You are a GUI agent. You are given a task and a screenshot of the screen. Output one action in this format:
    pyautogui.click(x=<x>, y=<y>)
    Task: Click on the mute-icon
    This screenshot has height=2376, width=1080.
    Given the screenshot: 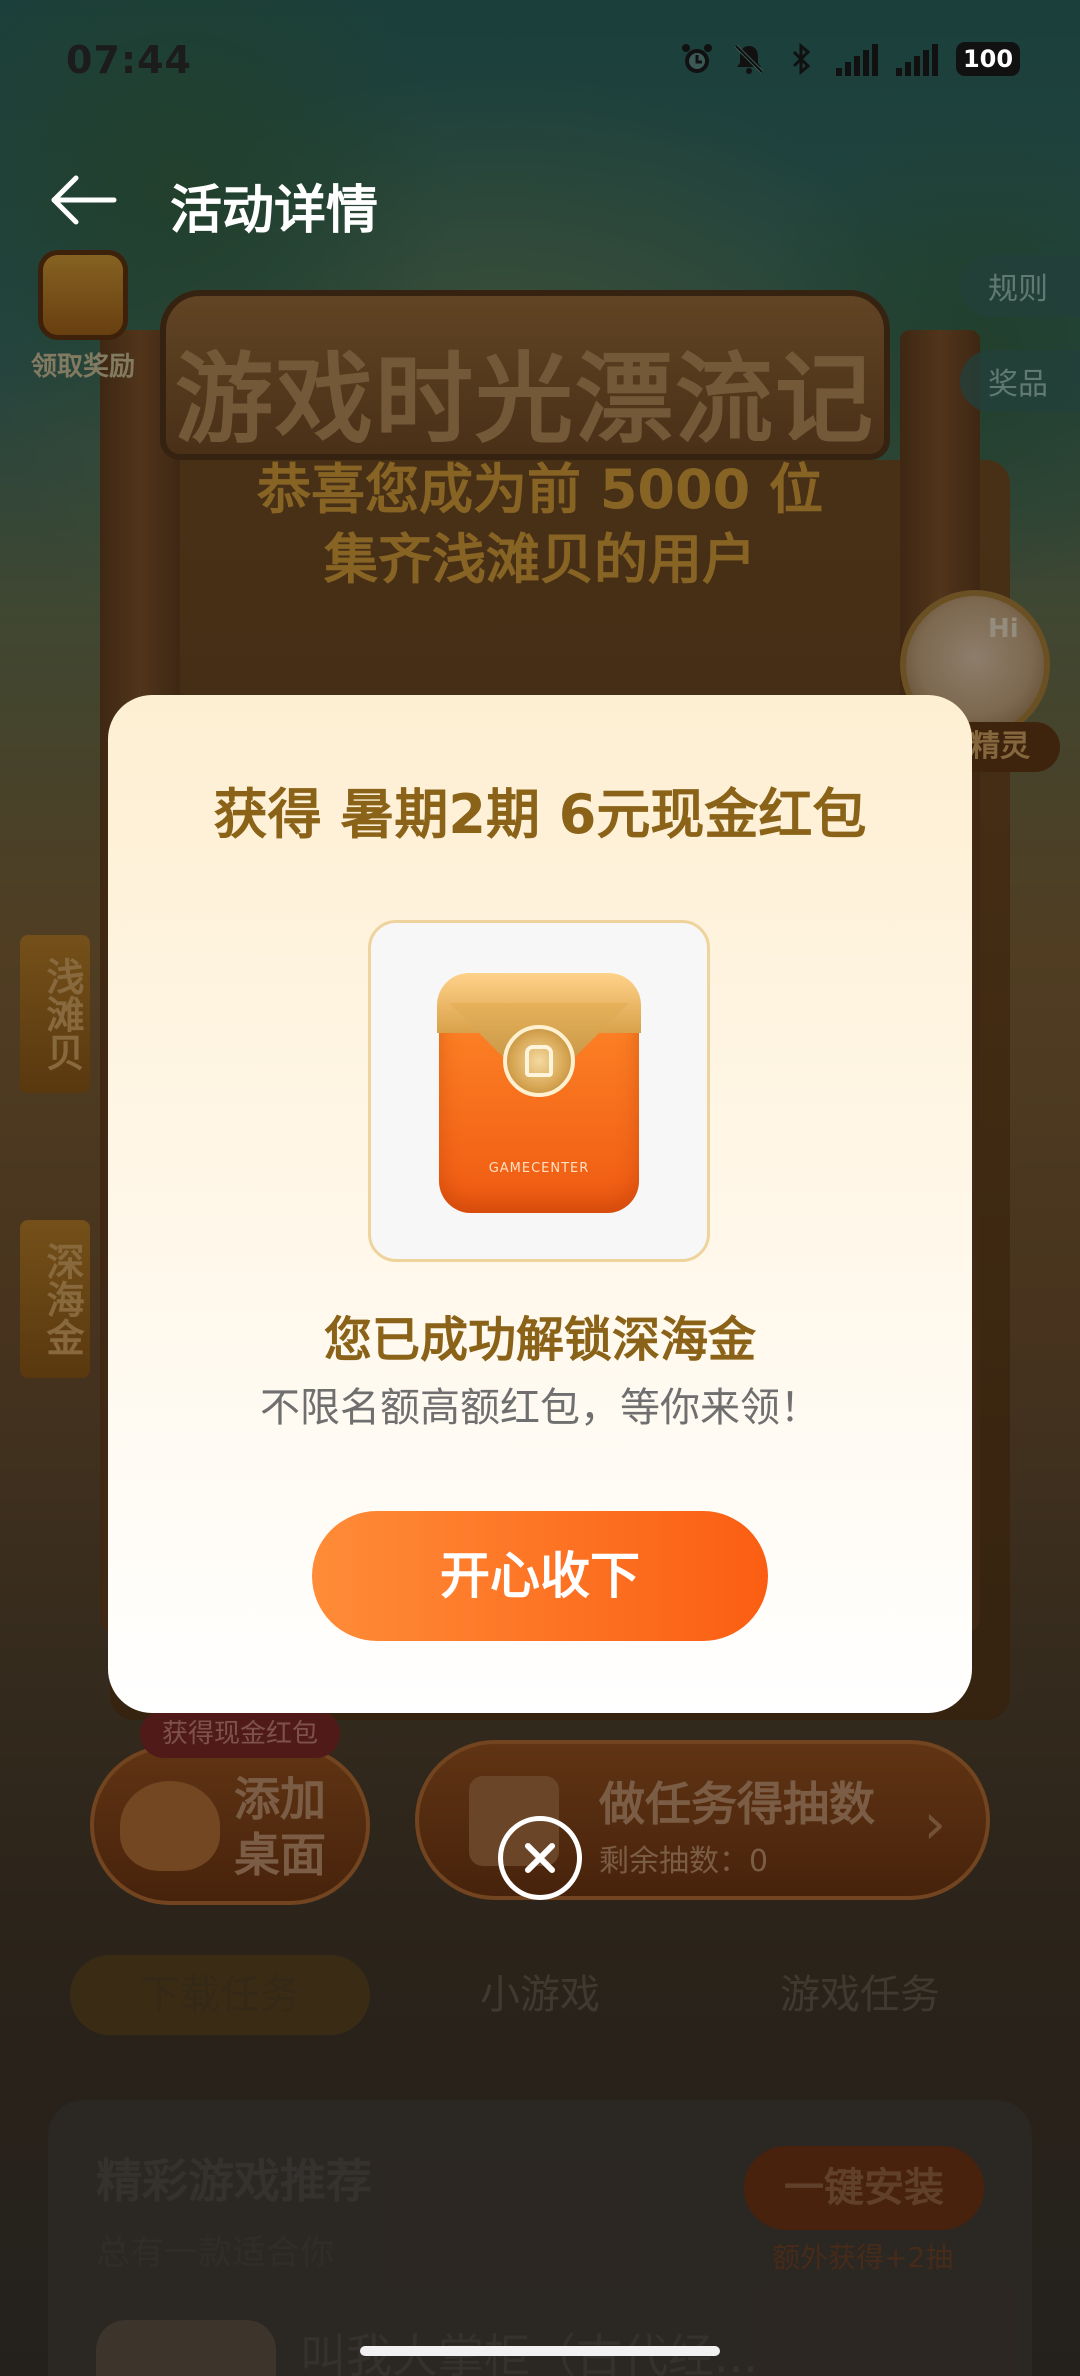 What is the action you would take?
    pyautogui.click(x=749, y=59)
    